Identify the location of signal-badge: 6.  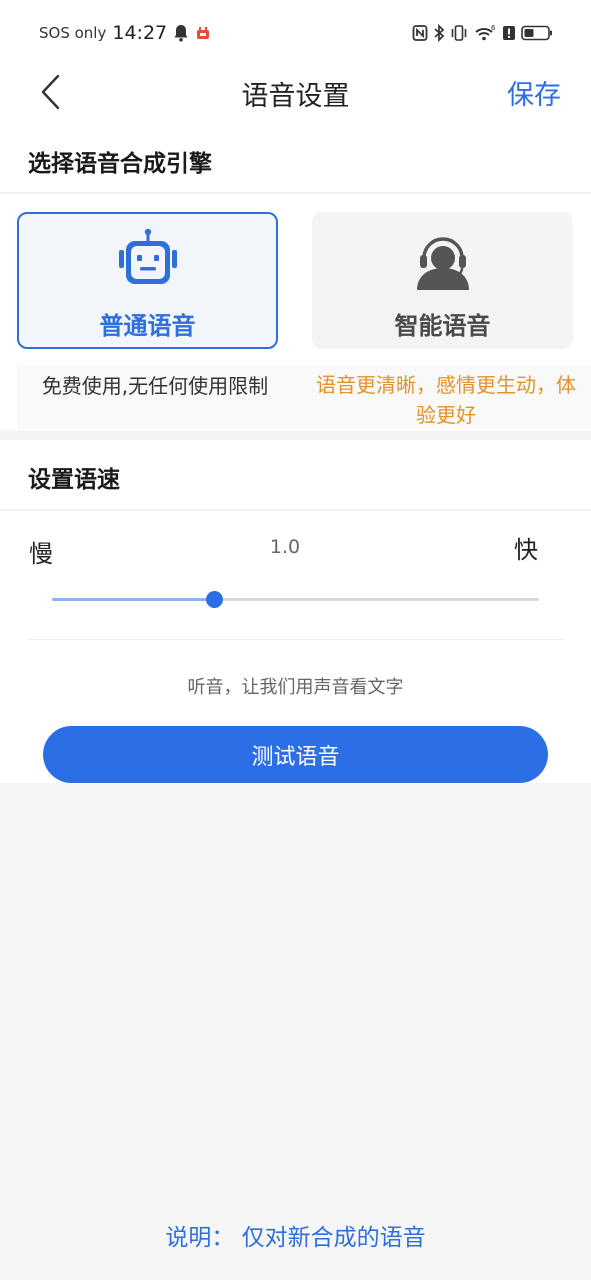
(493, 28).